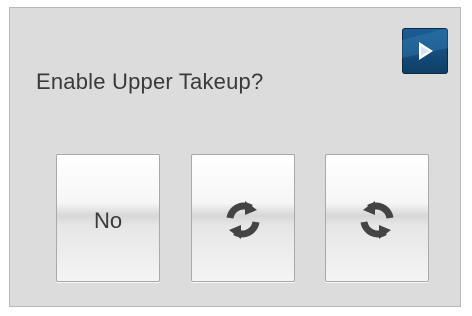  I want to click on refresh-icon, so click(243, 220).